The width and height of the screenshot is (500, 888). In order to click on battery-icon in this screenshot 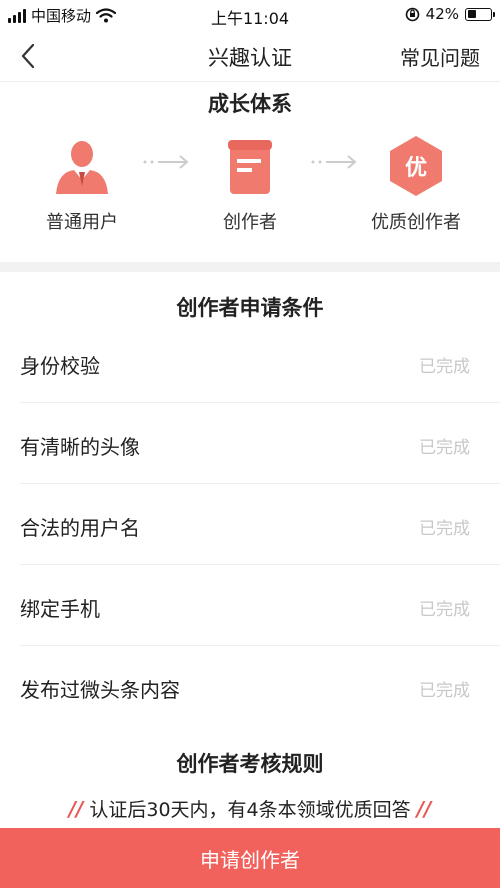, I will do `click(480, 14)`.